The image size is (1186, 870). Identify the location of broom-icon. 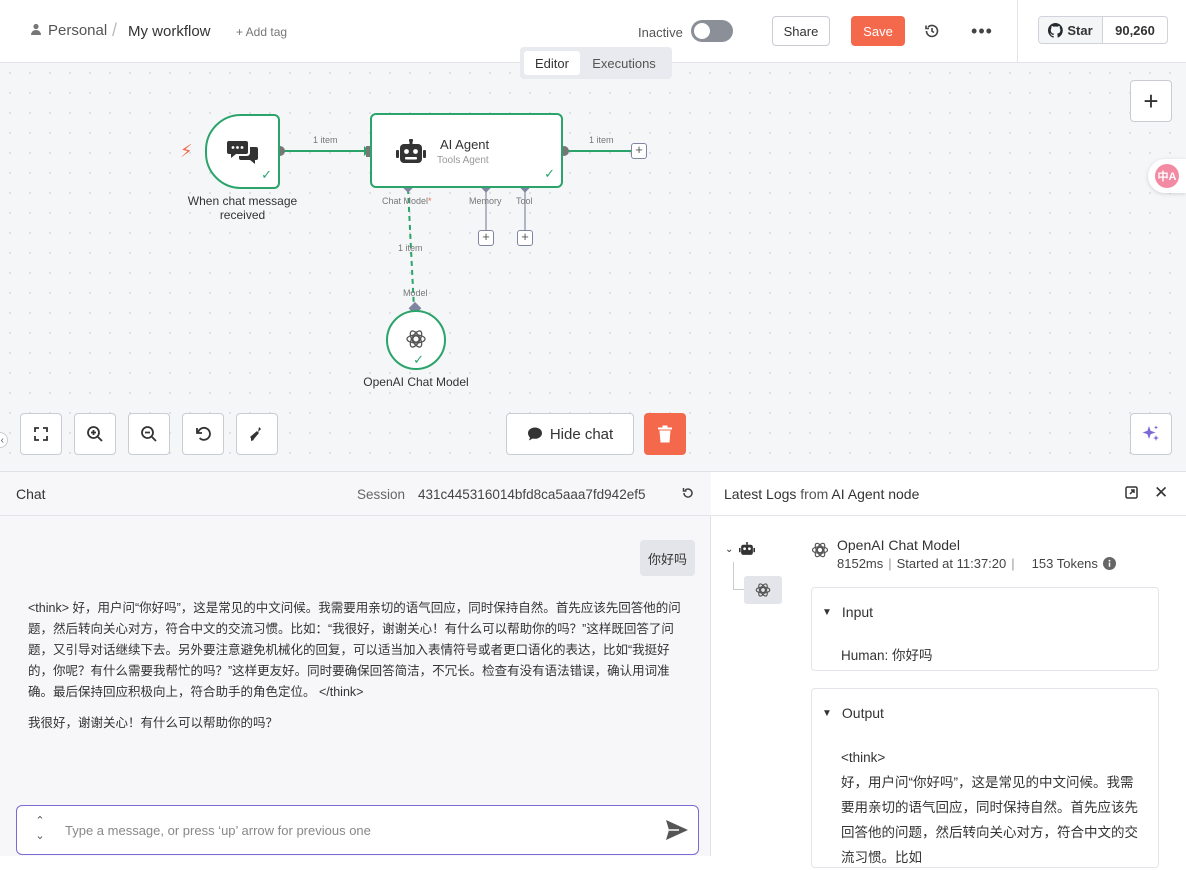
(255, 434).